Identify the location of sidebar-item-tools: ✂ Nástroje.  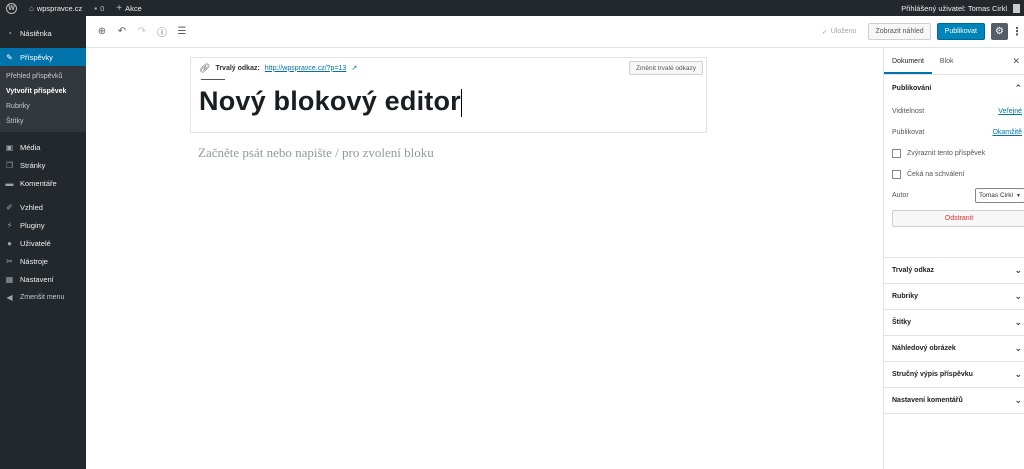
(43, 261).